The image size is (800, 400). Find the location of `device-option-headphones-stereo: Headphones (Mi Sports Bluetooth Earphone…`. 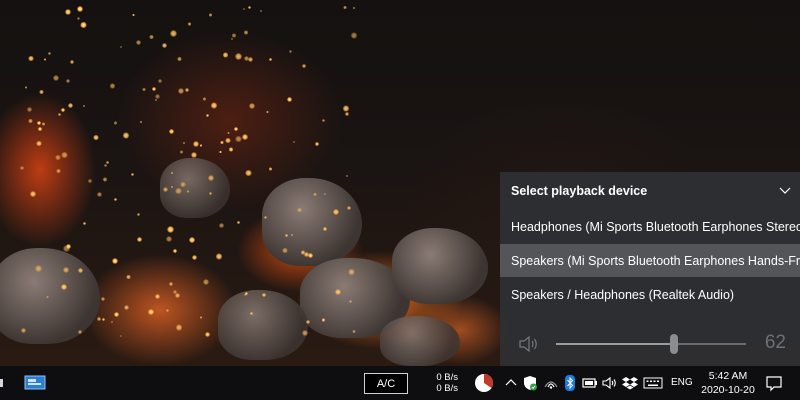

device-option-headphones-stereo: Headphones (Mi Sports Bluetooth Earphone… is located at coordinates (650, 226).